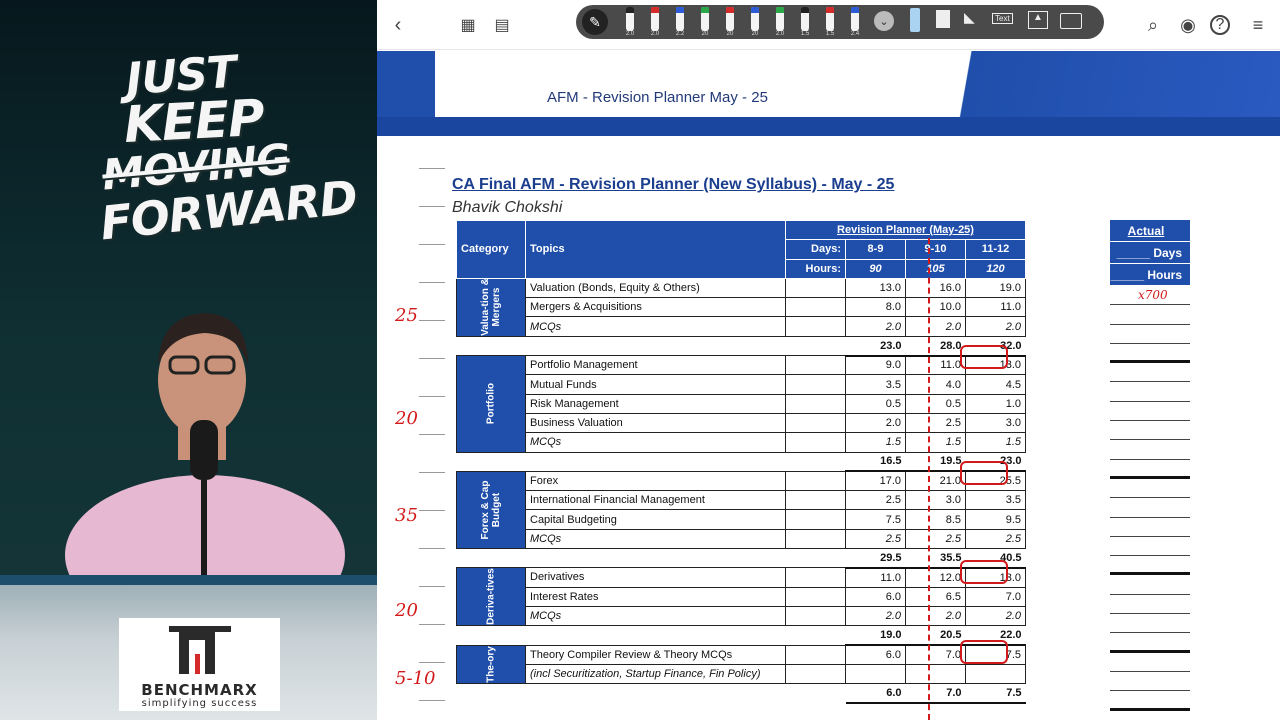 This screenshot has width=1280, height=720. Describe the element at coordinates (935, 462) in the screenshot. I see `subtotal-cell: 19.5` at that location.